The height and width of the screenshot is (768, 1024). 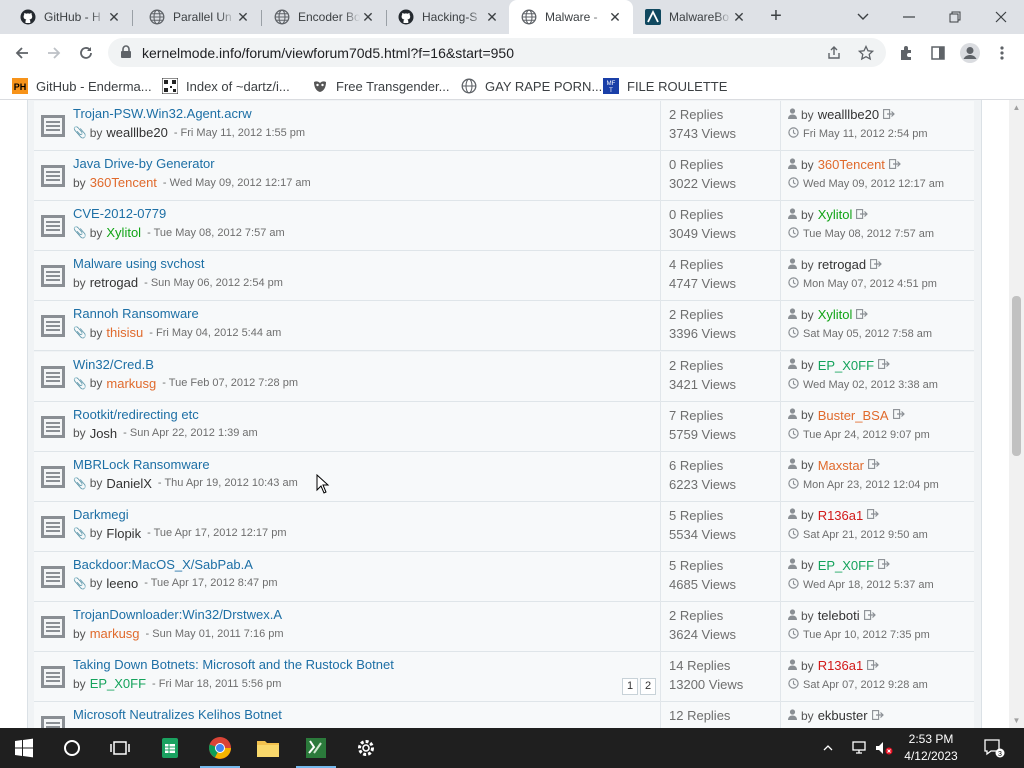 I want to click on restore-icon, so click(x=955, y=17).